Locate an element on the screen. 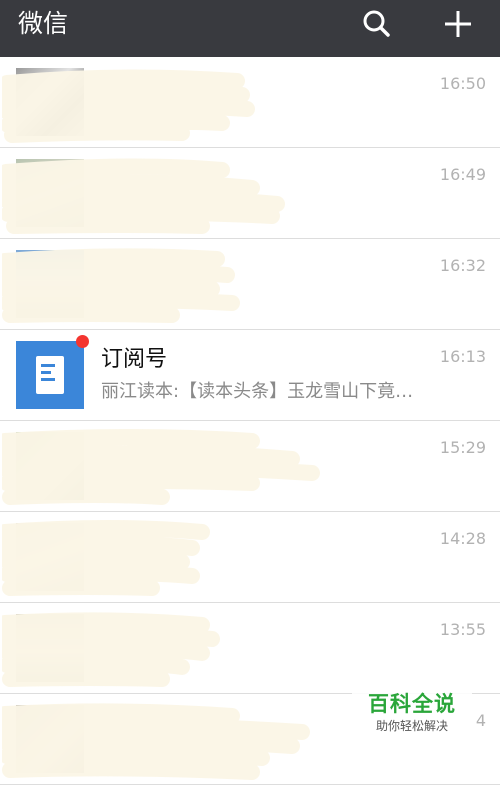 Image resolution: width=500 pixels, height=785 pixels. subscriptions-avatar is located at coordinates (50, 375).